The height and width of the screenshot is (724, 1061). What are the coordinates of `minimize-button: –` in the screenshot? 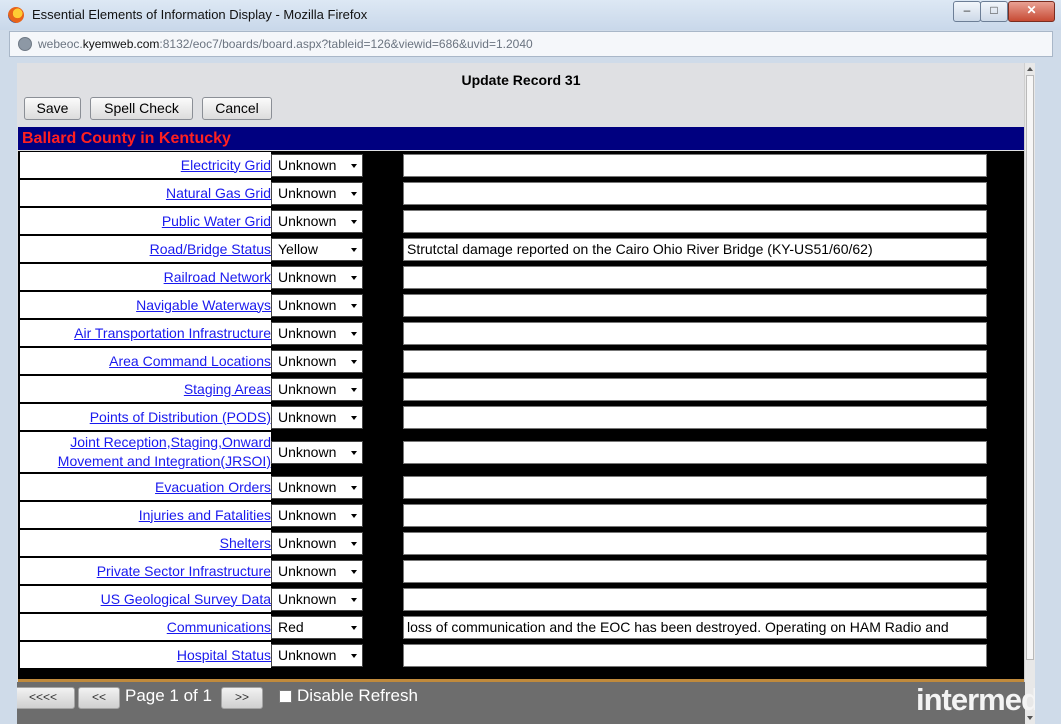 It's located at (967, 11).